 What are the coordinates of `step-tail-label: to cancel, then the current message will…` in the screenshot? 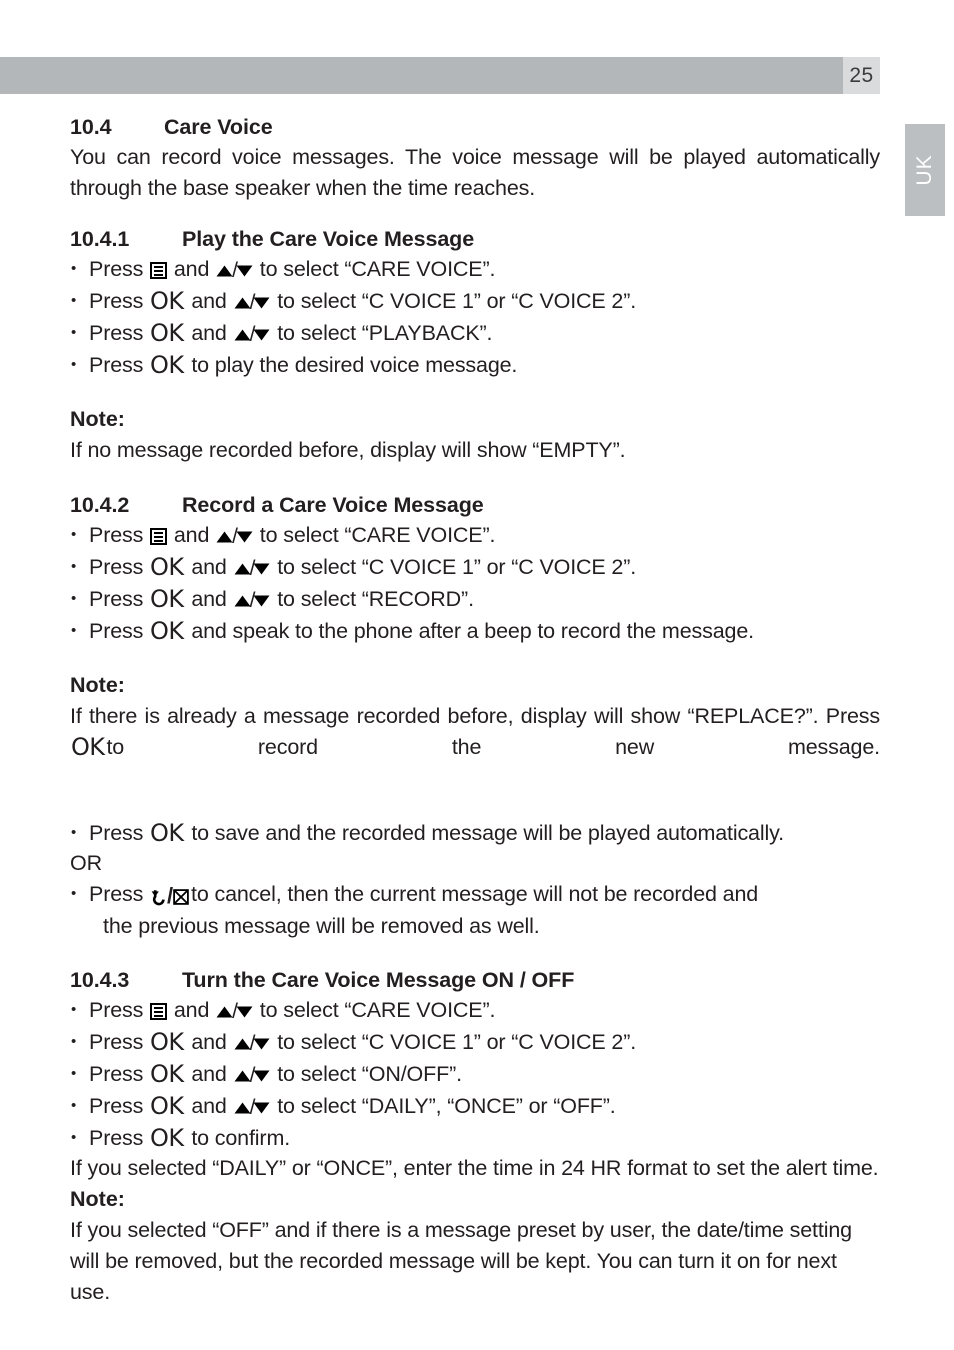 It's located at (475, 894).